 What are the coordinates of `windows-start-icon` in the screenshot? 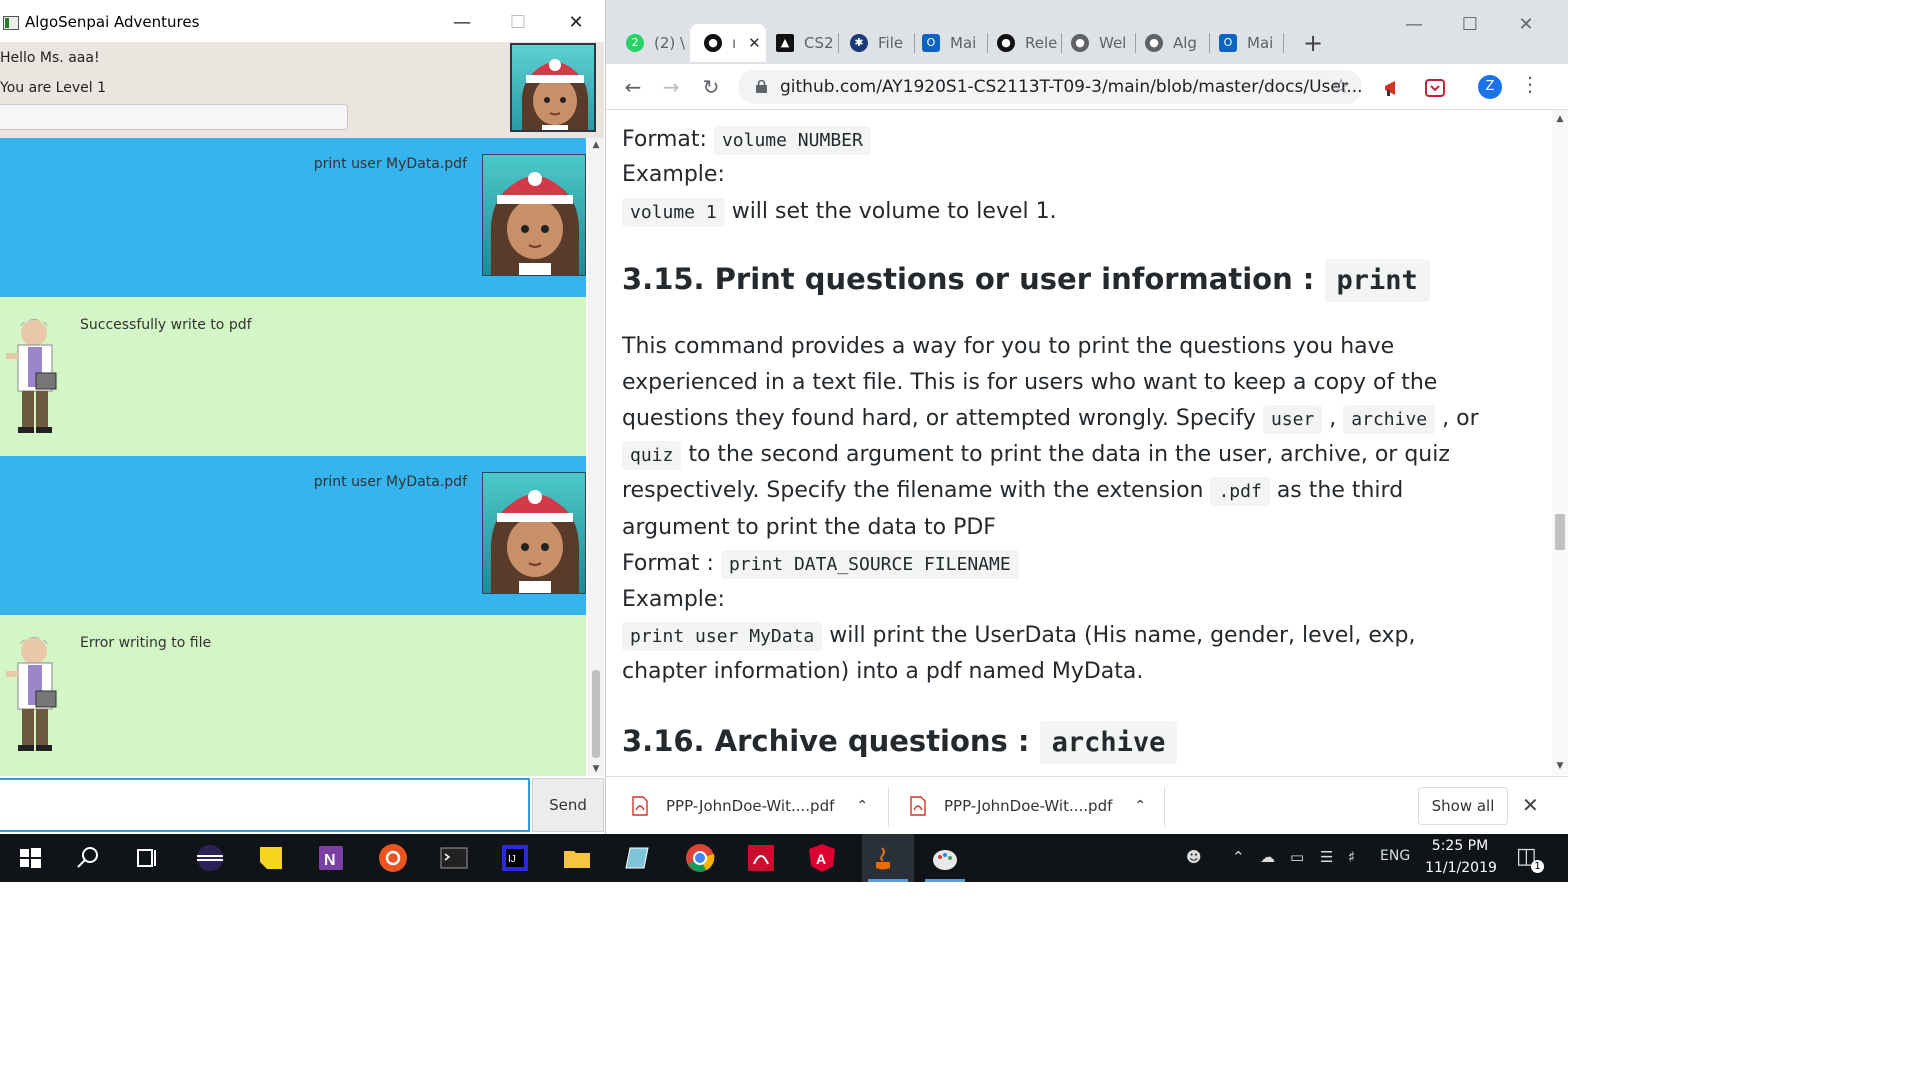 It's located at (30, 858).